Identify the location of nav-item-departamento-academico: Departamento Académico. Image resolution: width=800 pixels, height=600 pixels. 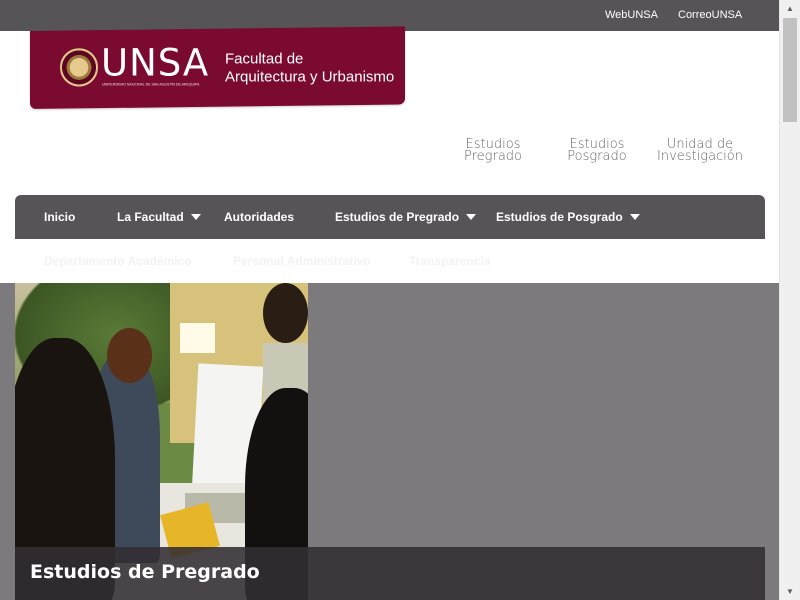
(118, 261).